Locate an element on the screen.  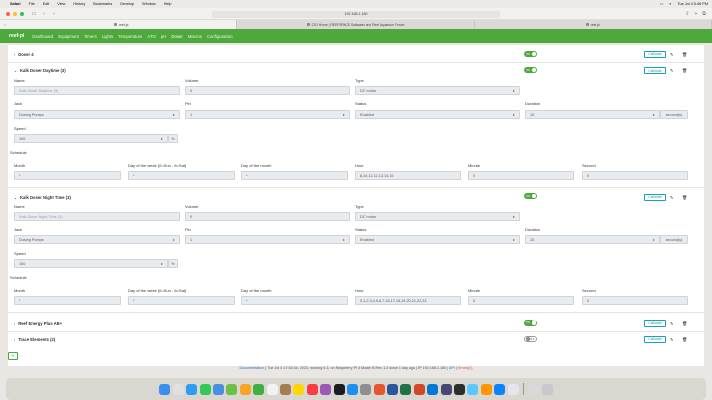
maps-icon is located at coordinates (232, 389).